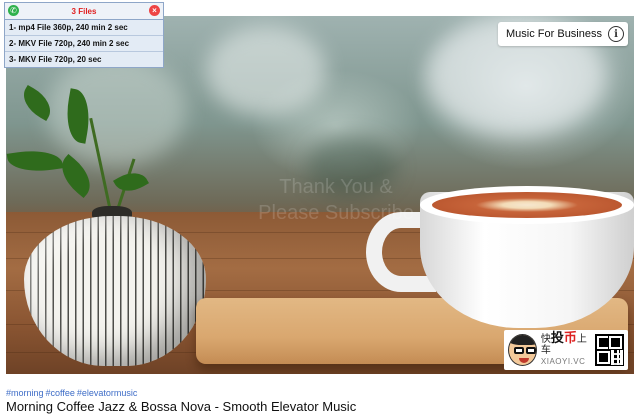  I want to click on mascot-avatar-icon, so click(522, 350).